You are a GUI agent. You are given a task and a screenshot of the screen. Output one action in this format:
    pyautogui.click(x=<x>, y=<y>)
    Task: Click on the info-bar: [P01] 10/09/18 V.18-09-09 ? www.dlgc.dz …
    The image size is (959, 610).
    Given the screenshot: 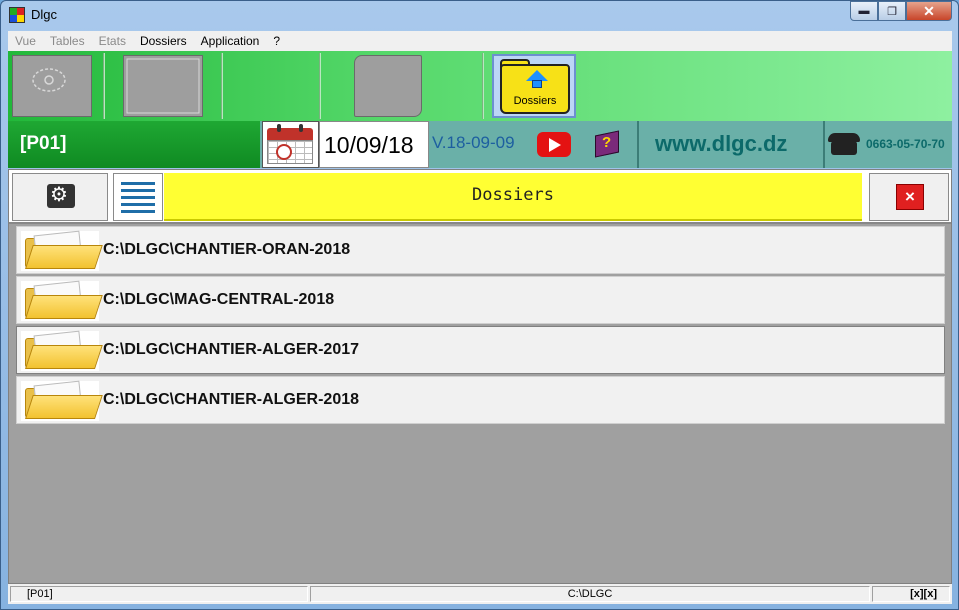 What is the action you would take?
    pyautogui.click(x=480, y=144)
    